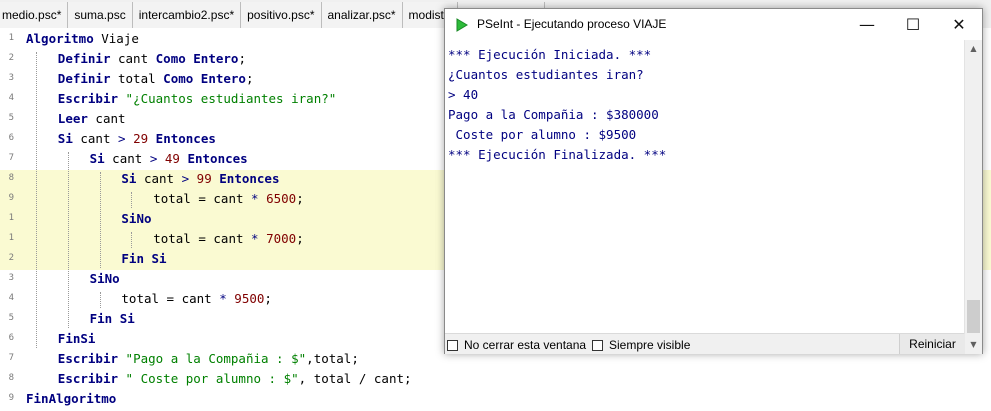 The image size is (991, 411). What do you see at coordinates (550, 54) in the screenshot?
I see `console-line: *** Ejecución Iniciada. ***` at bounding box center [550, 54].